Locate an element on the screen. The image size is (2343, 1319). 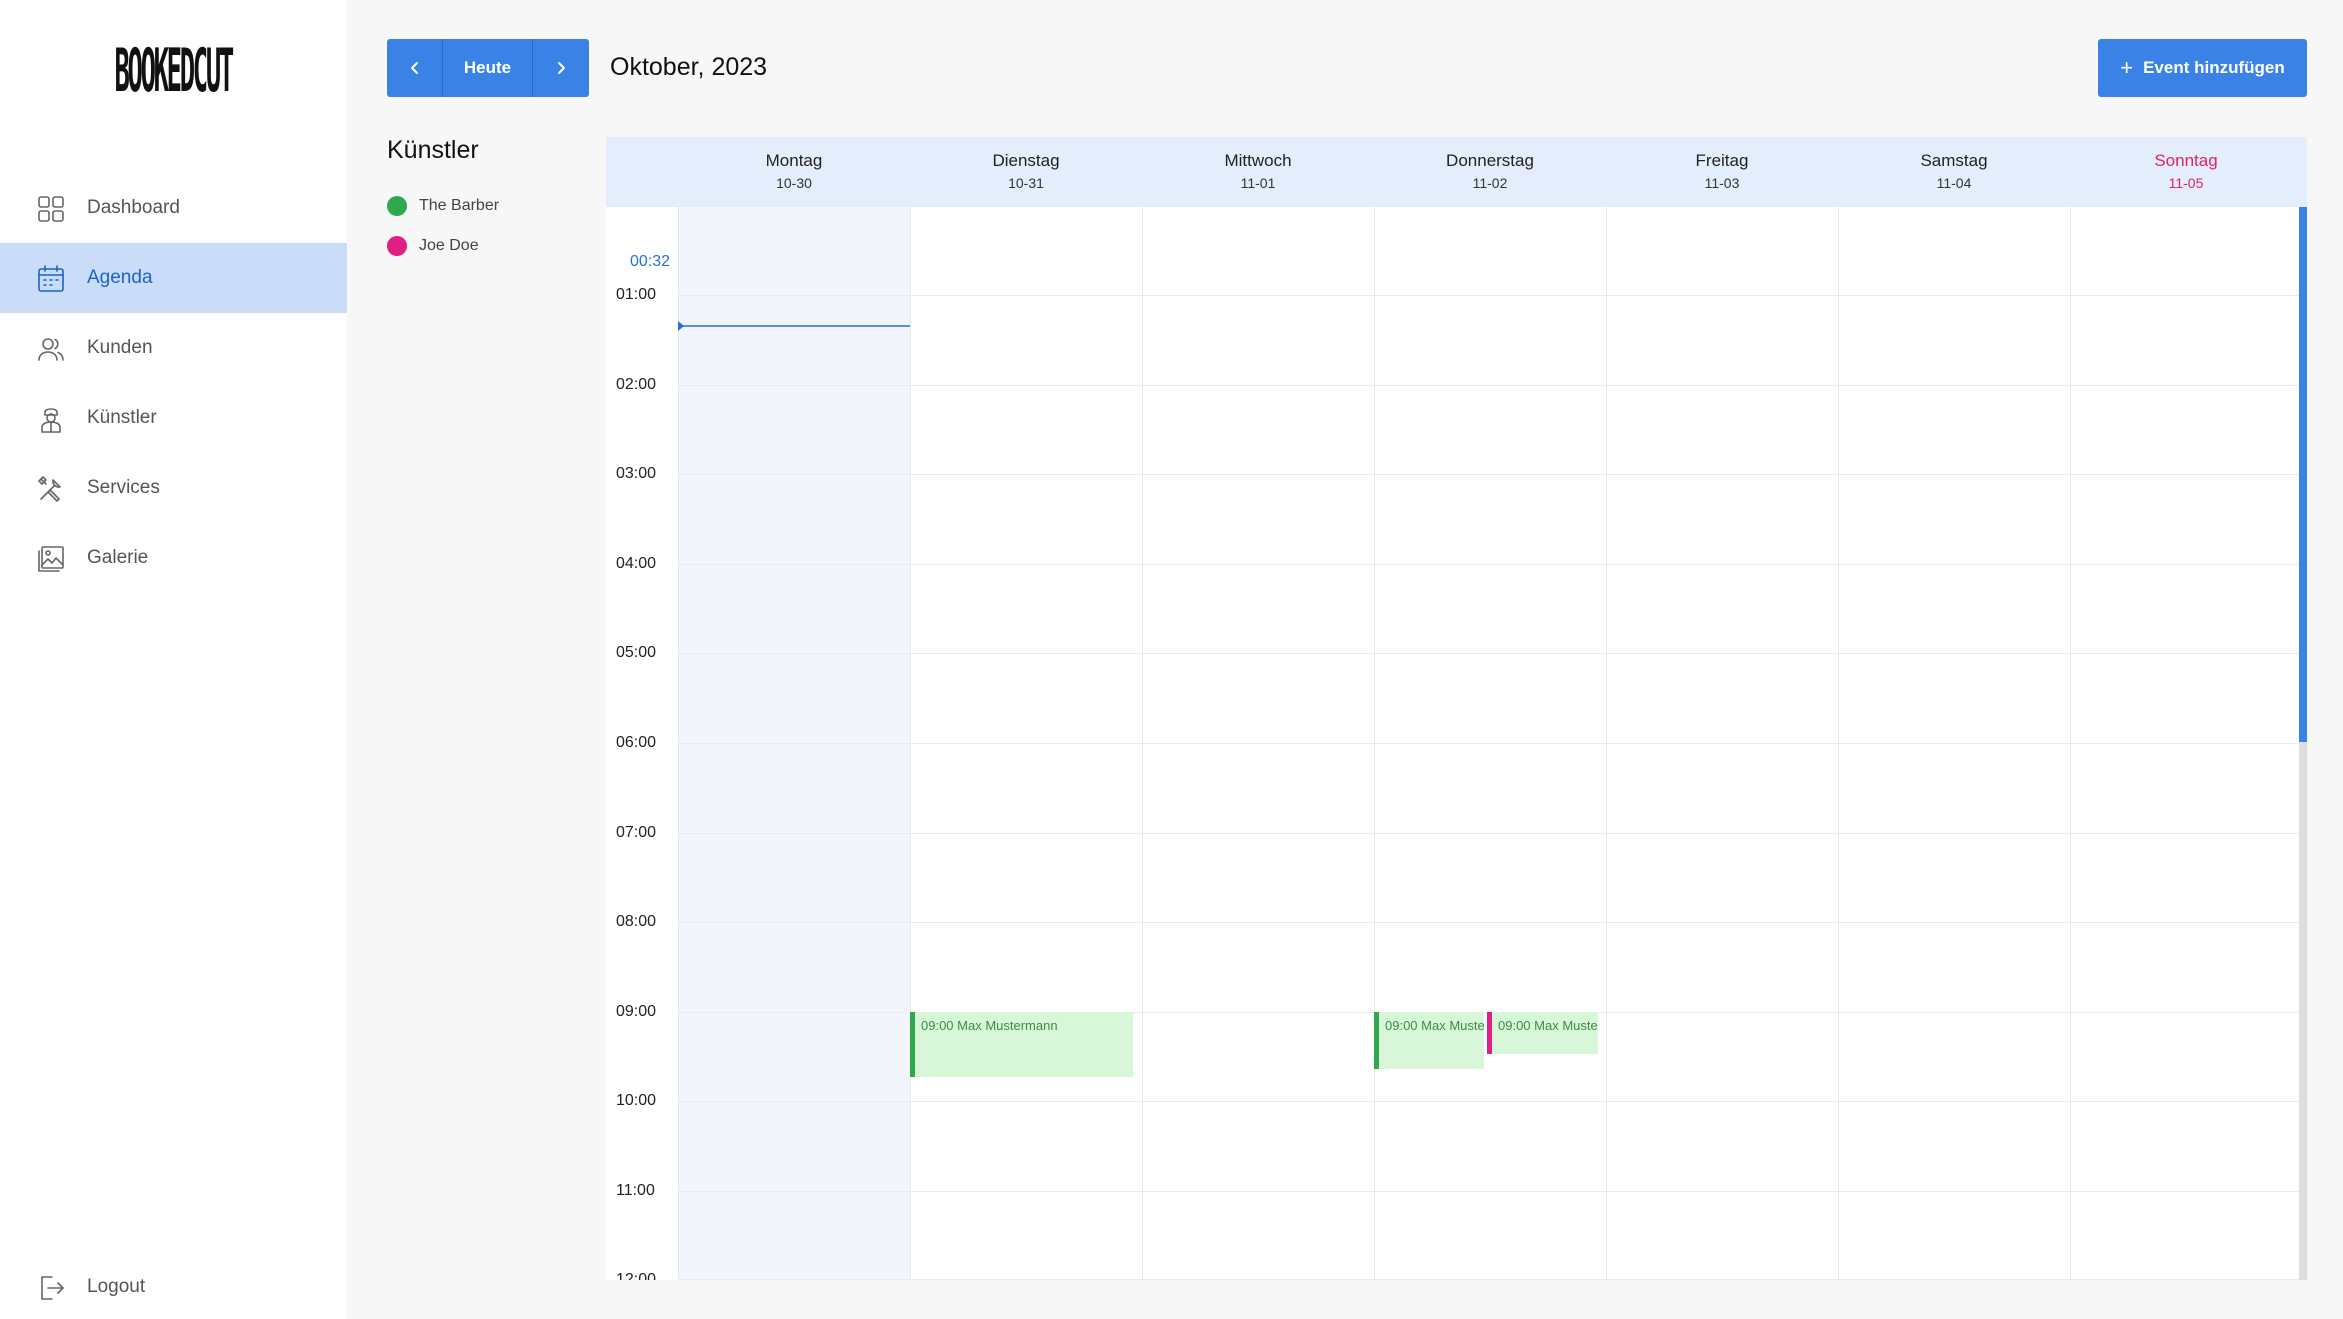
hour-label: 04:00 is located at coordinates (636, 563).